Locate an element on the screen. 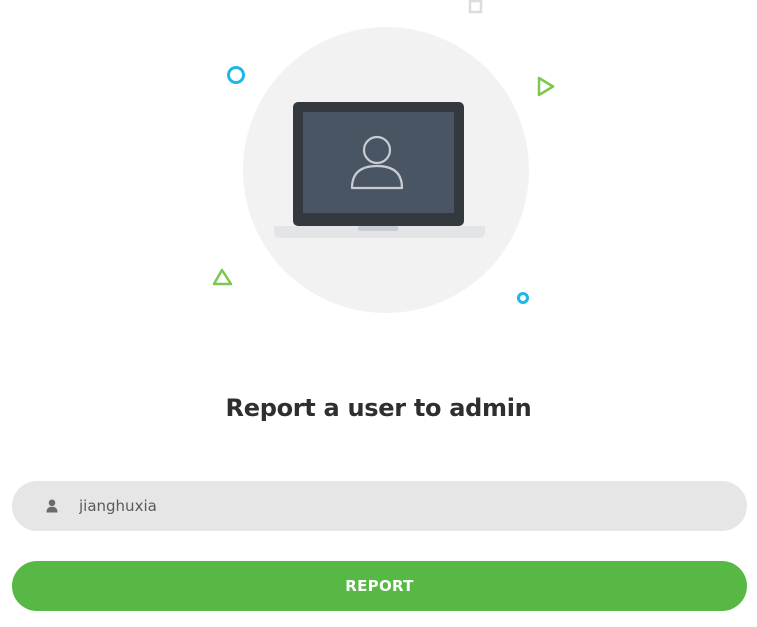 This screenshot has width=757, height=627. square-outline-icon is located at coordinates (475, 7).